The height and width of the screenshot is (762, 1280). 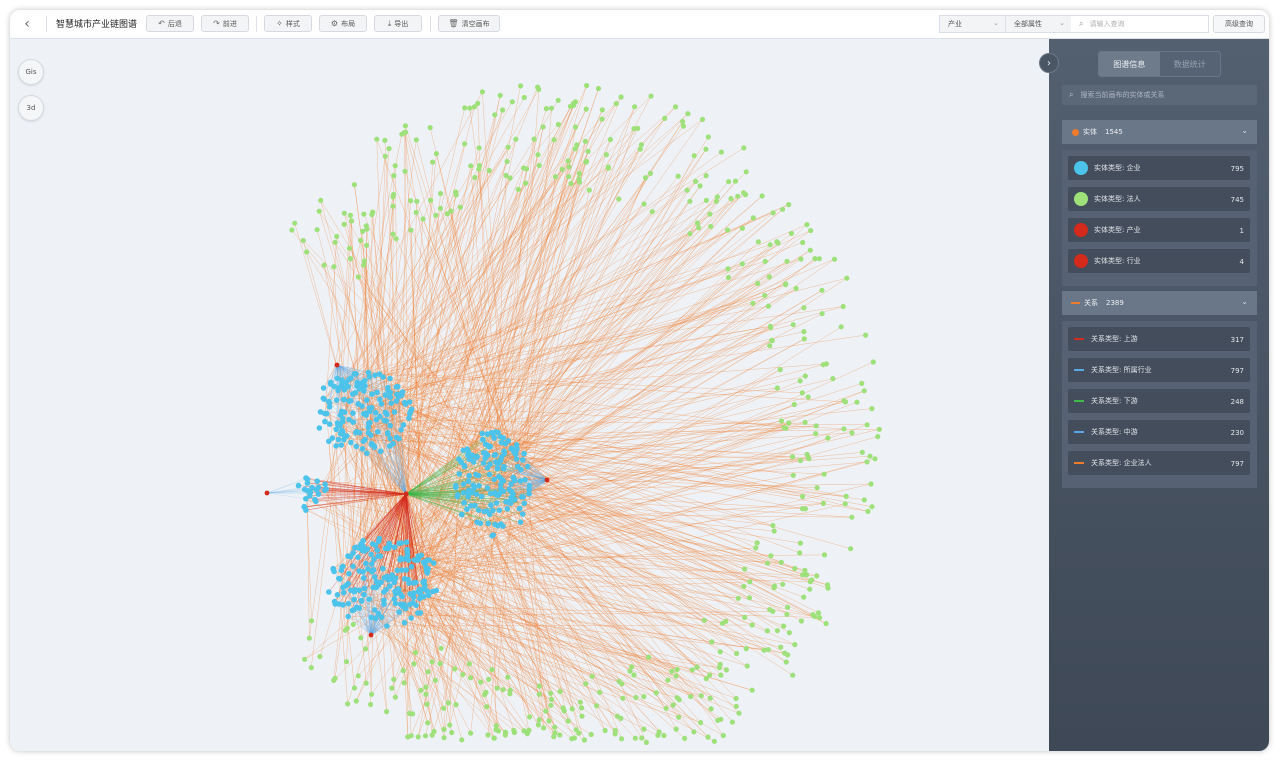 What do you see at coordinates (1159, 132) in the screenshot?
I see `entity-section-header: 实体 1545 ⌄` at bounding box center [1159, 132].